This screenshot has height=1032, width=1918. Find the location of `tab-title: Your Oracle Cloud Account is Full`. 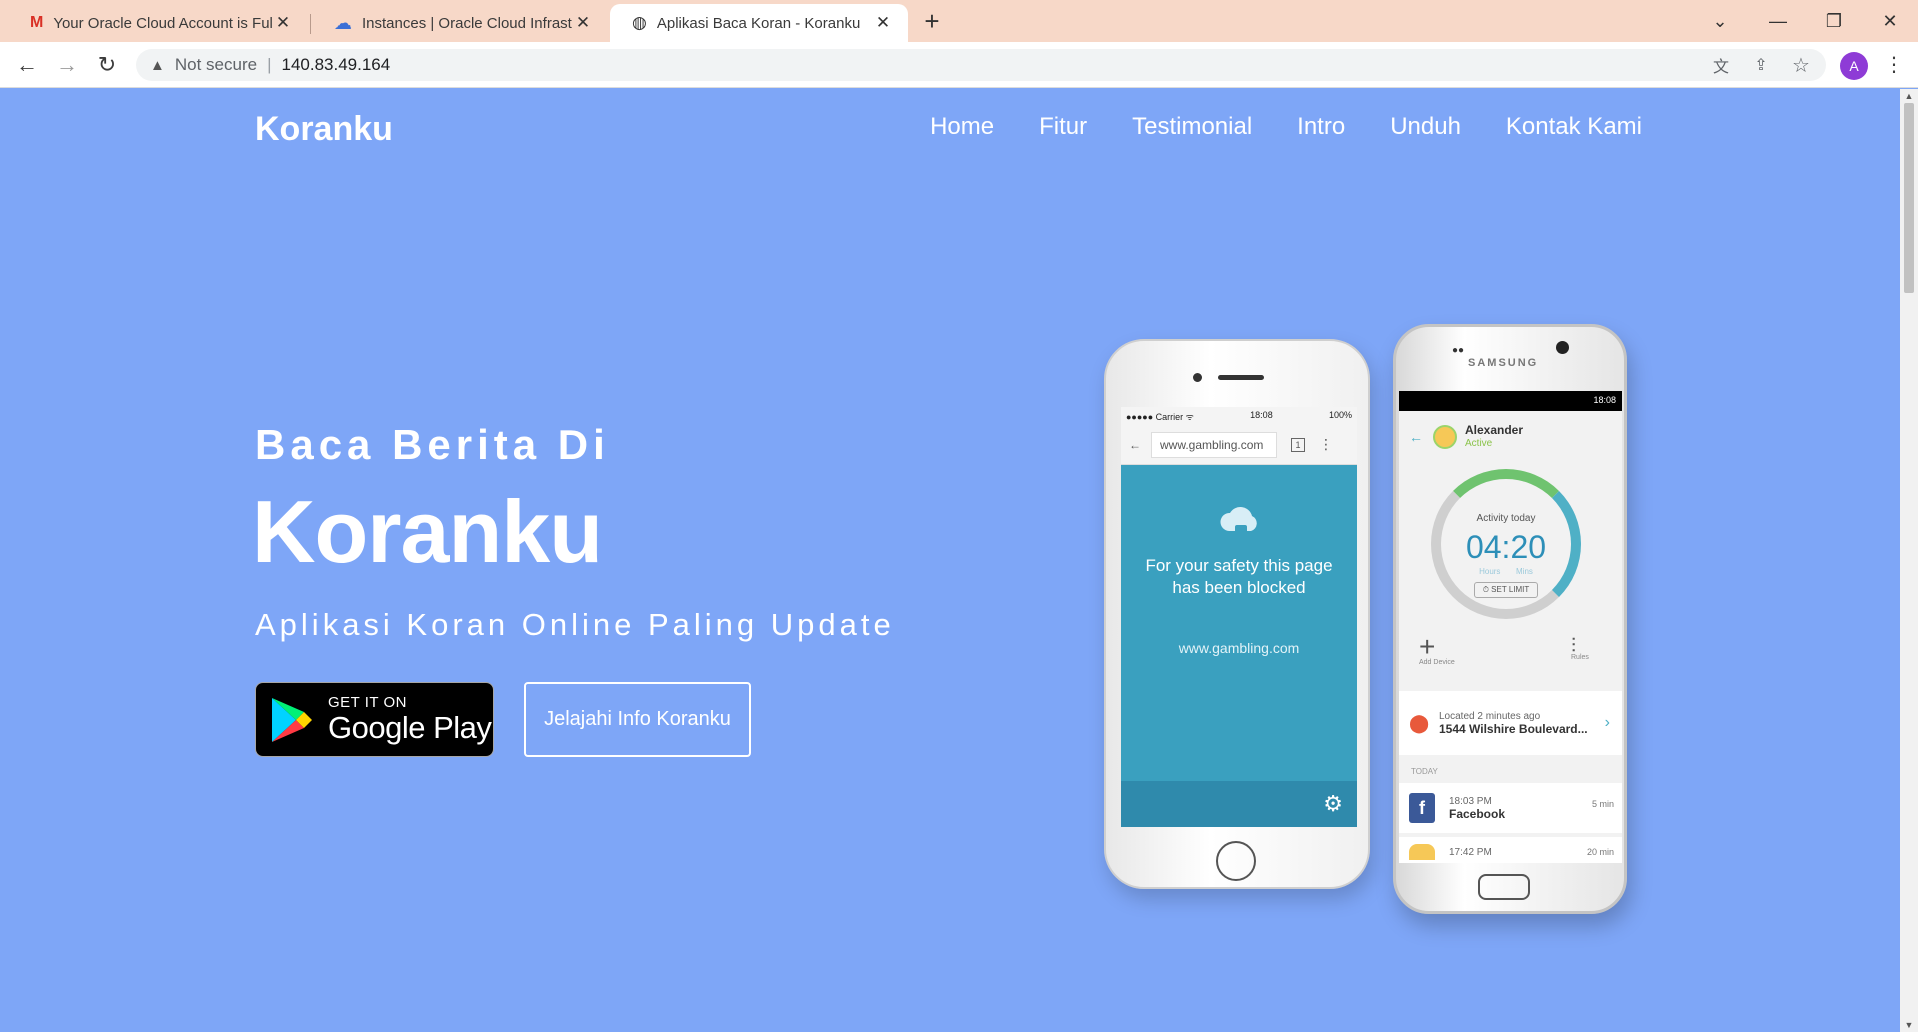

tab-title: Your Oracle Cloud Account is Full is located at coordinates (162, 23).